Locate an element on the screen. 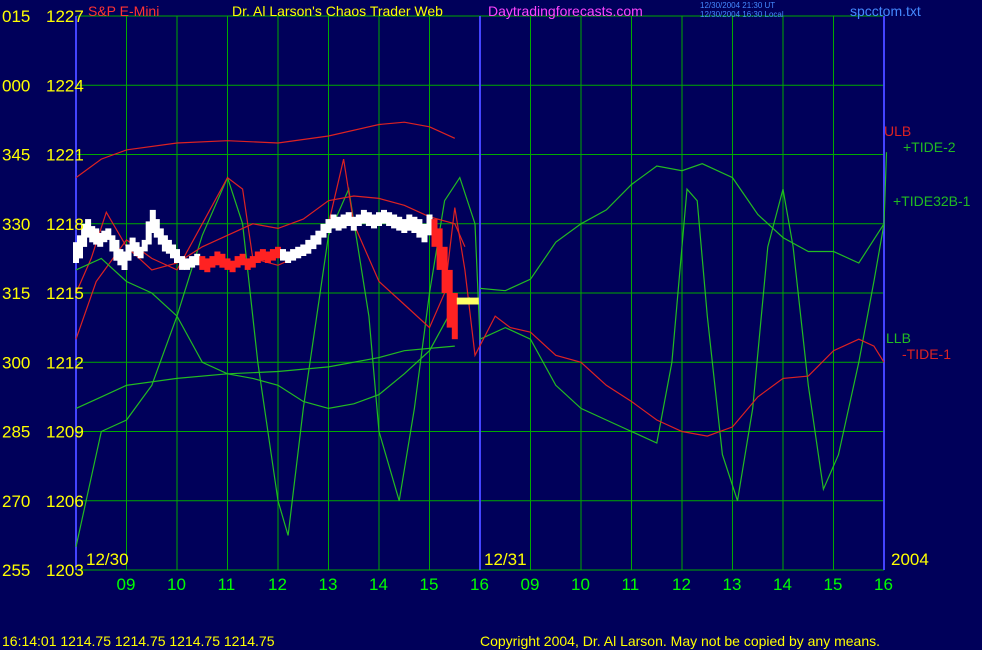  y-tick-angle: 300 is located at coordinates (16, 362).